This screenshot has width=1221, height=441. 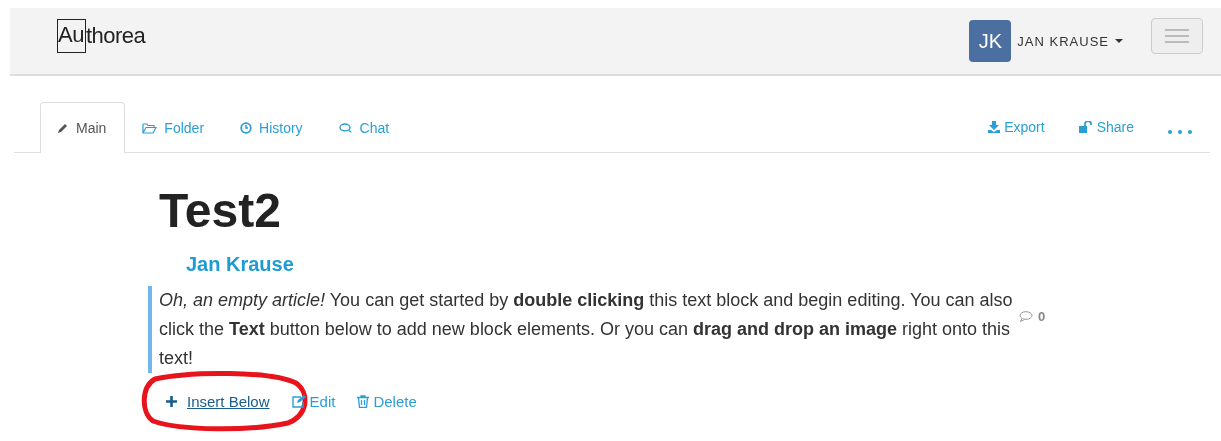 I want to click on tab: Folder, so click(x=174, y=127).